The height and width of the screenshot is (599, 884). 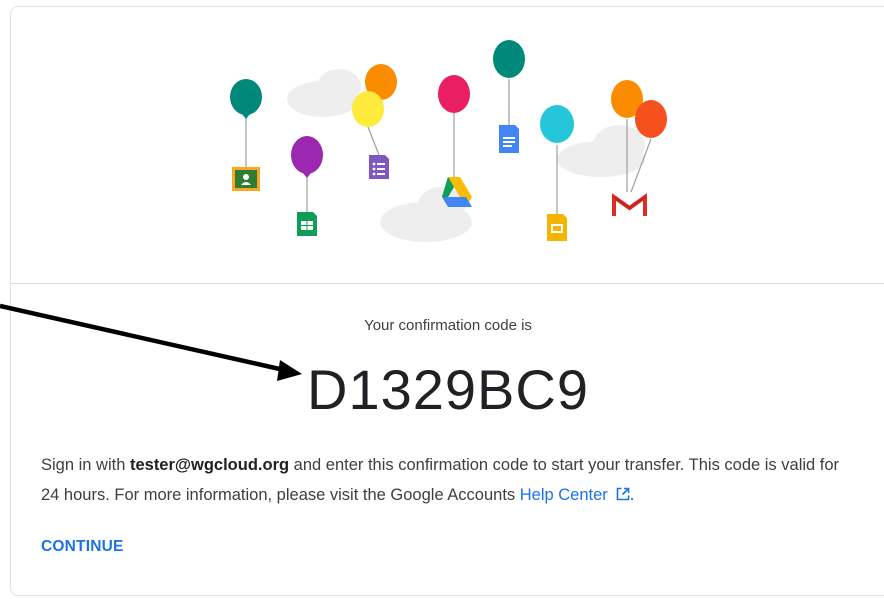 I want to click on balloon-purple, so click(x=307, y=157).